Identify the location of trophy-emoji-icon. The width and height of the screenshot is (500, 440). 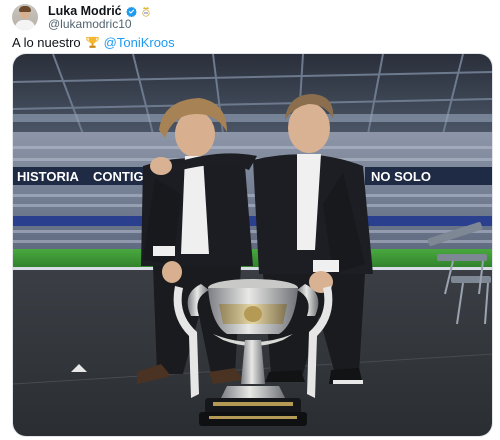
(92, 42).